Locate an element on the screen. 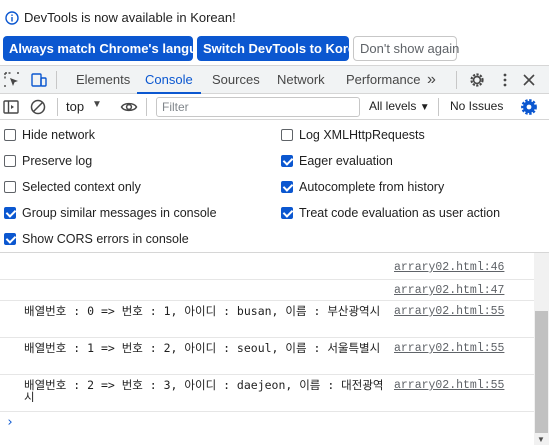  device-toolbar-icon is located at coordinates (39, 80).